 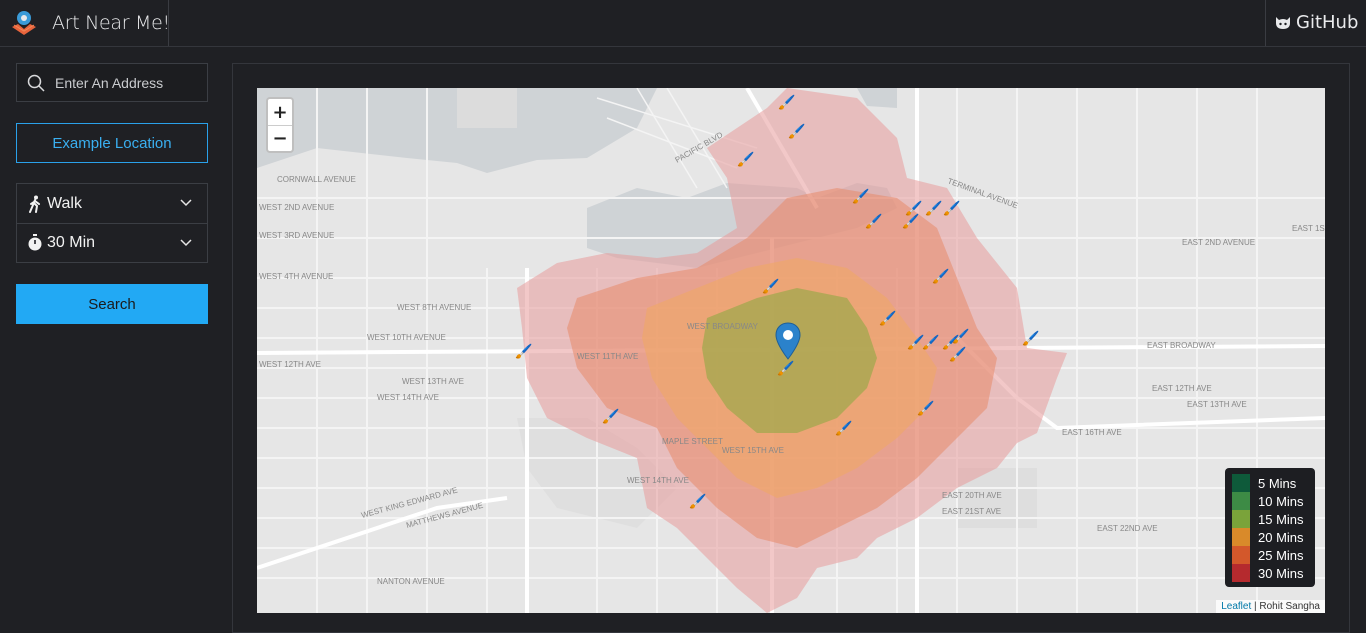 I want to click on legend-row: 15 Mins, so click(x=1270, y=519).